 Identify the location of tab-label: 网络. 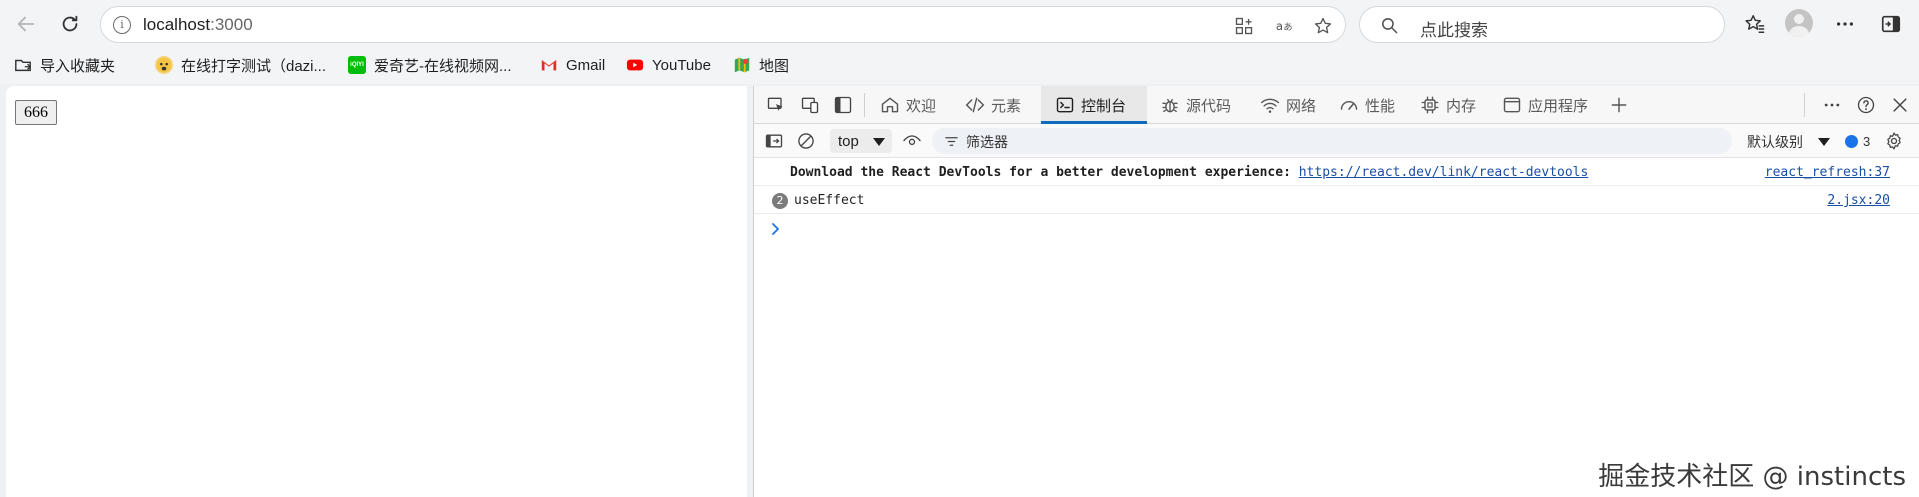
(1301, 106).